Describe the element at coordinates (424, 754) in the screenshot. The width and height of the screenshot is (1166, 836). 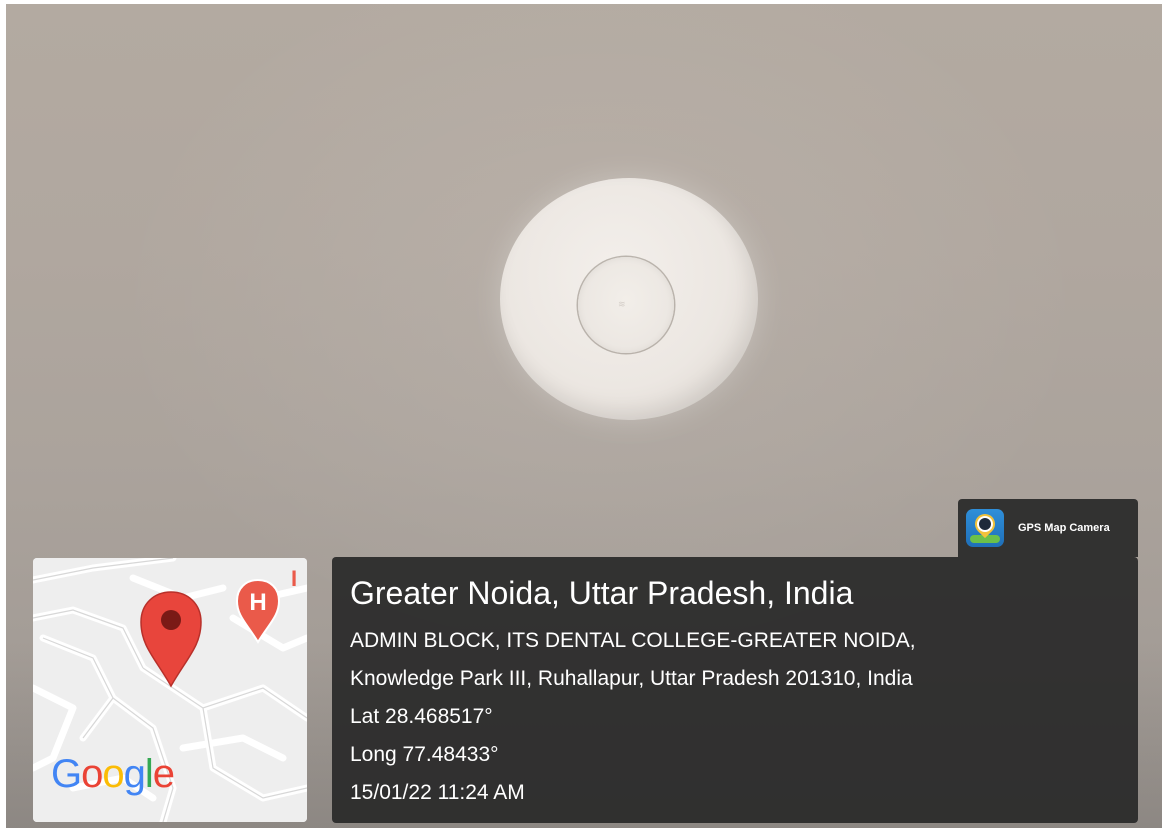
I see `longitude-text: Long 77.48433°` at that location.